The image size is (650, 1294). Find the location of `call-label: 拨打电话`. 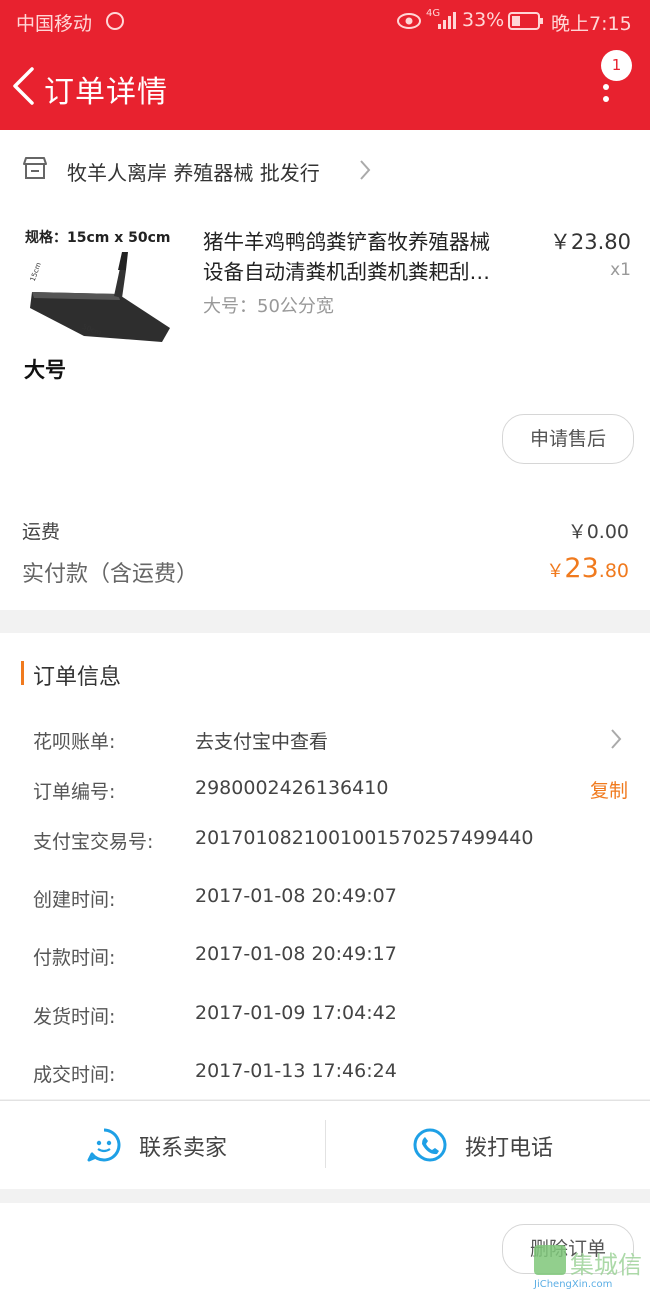

call-label: 拨打电话 is located at coordinates (509, 1148).